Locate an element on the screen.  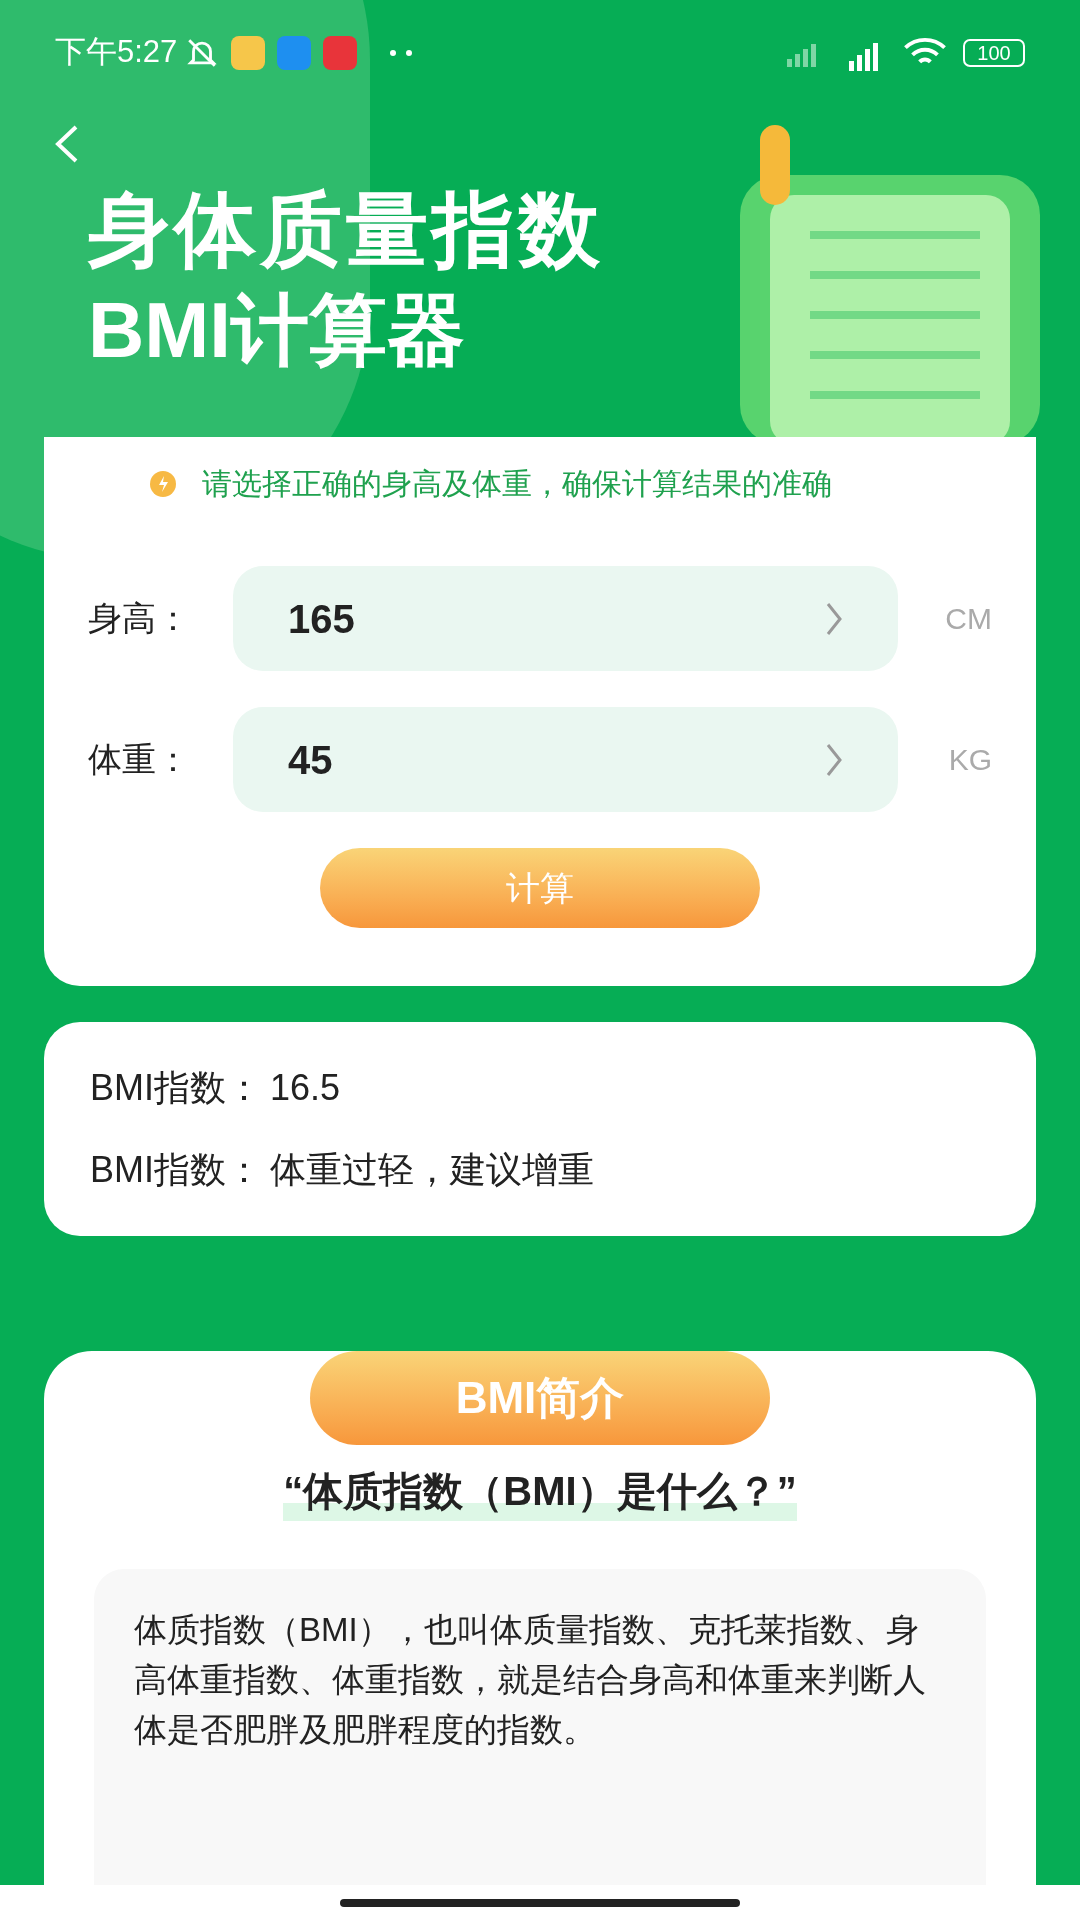
result-value: 16.5 is located at coordinates (305, 1088).